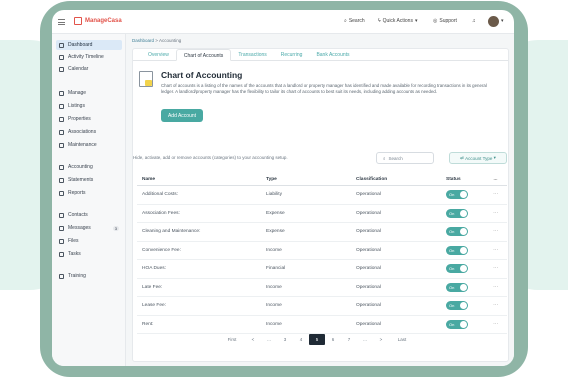 Image resolution: width=568 pixels, height=377 pixels. What do you see at coordinates (445, 21) in the screenshot?
I see `support-button: ◎ Support` at bounding box center [445, 21].